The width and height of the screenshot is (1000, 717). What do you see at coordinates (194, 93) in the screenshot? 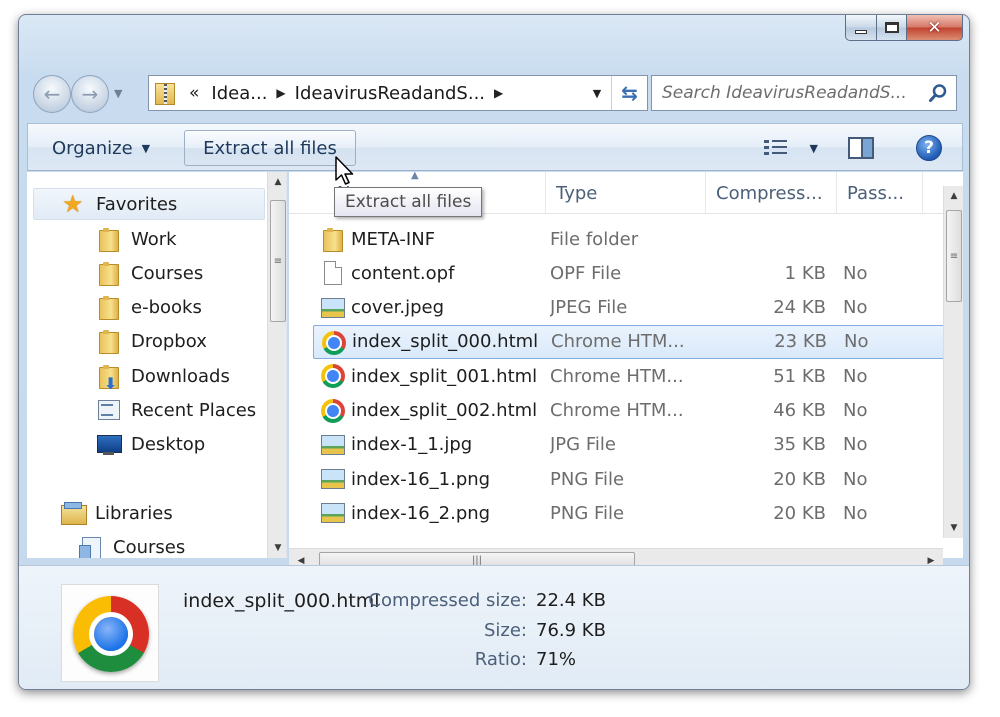
I see `breadcrumb-overflow: «` at bounding box center [194, 93].